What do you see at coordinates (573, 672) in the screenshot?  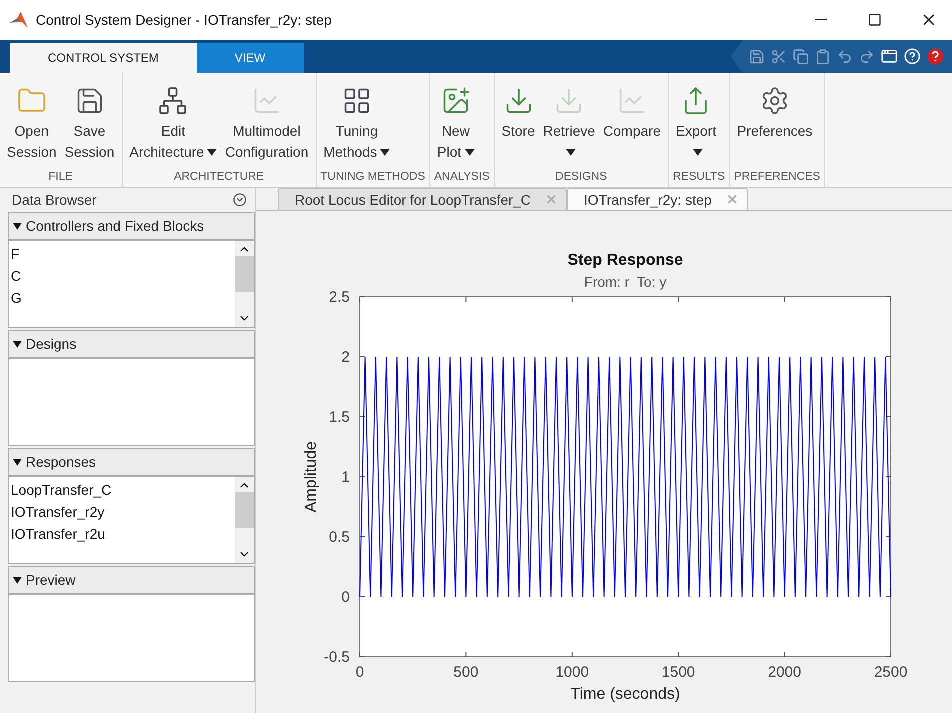 I see `x-tick-label: 1000` at bounding box center [573, 672].